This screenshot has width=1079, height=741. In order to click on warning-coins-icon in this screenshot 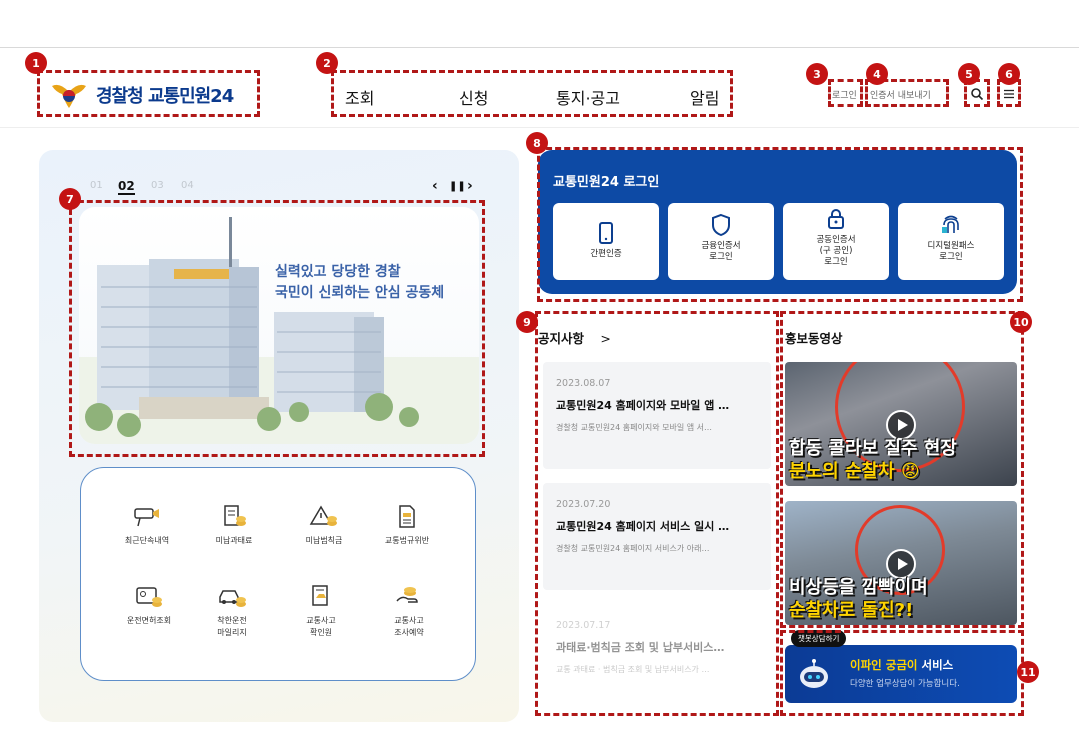, I will do `click(323, 515)`.